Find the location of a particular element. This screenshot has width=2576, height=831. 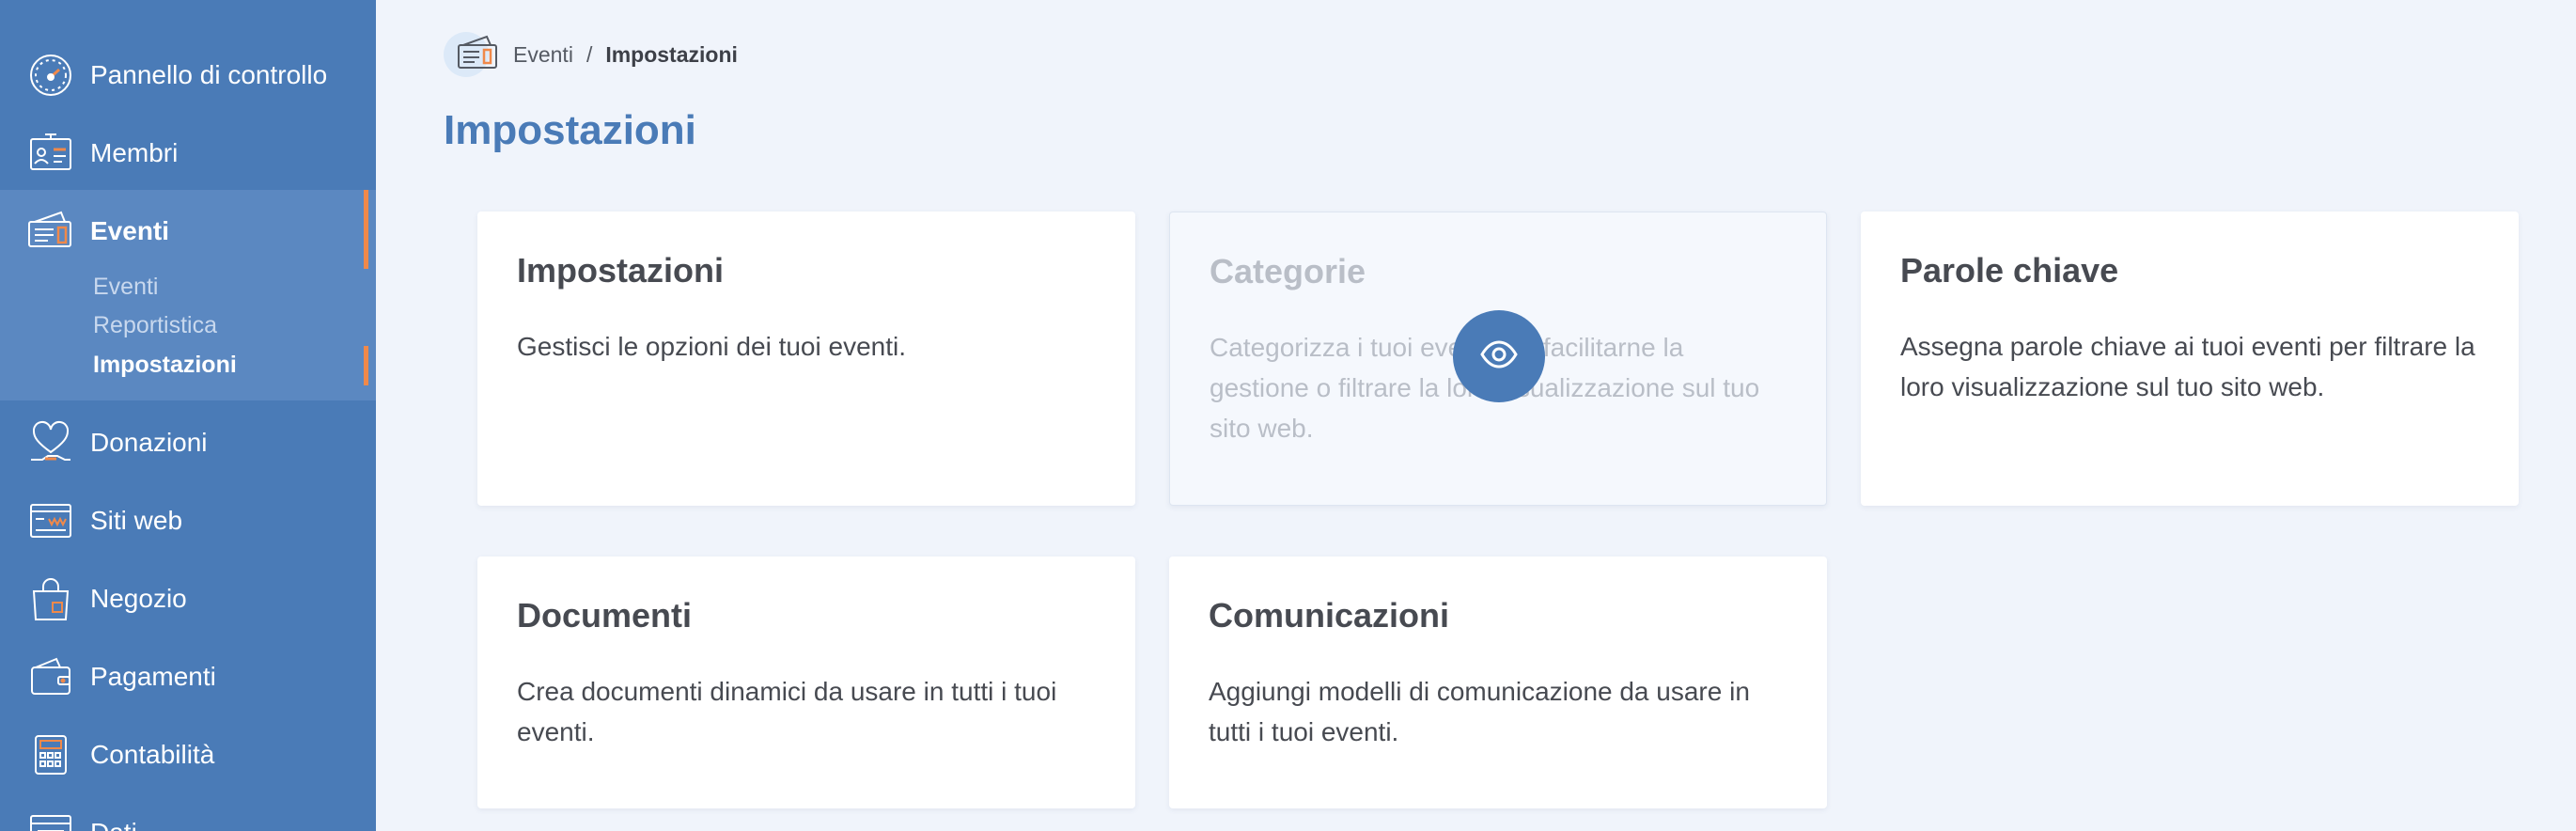

breadcrumb-current: Impostazioni is located at coordinates (672, 54).